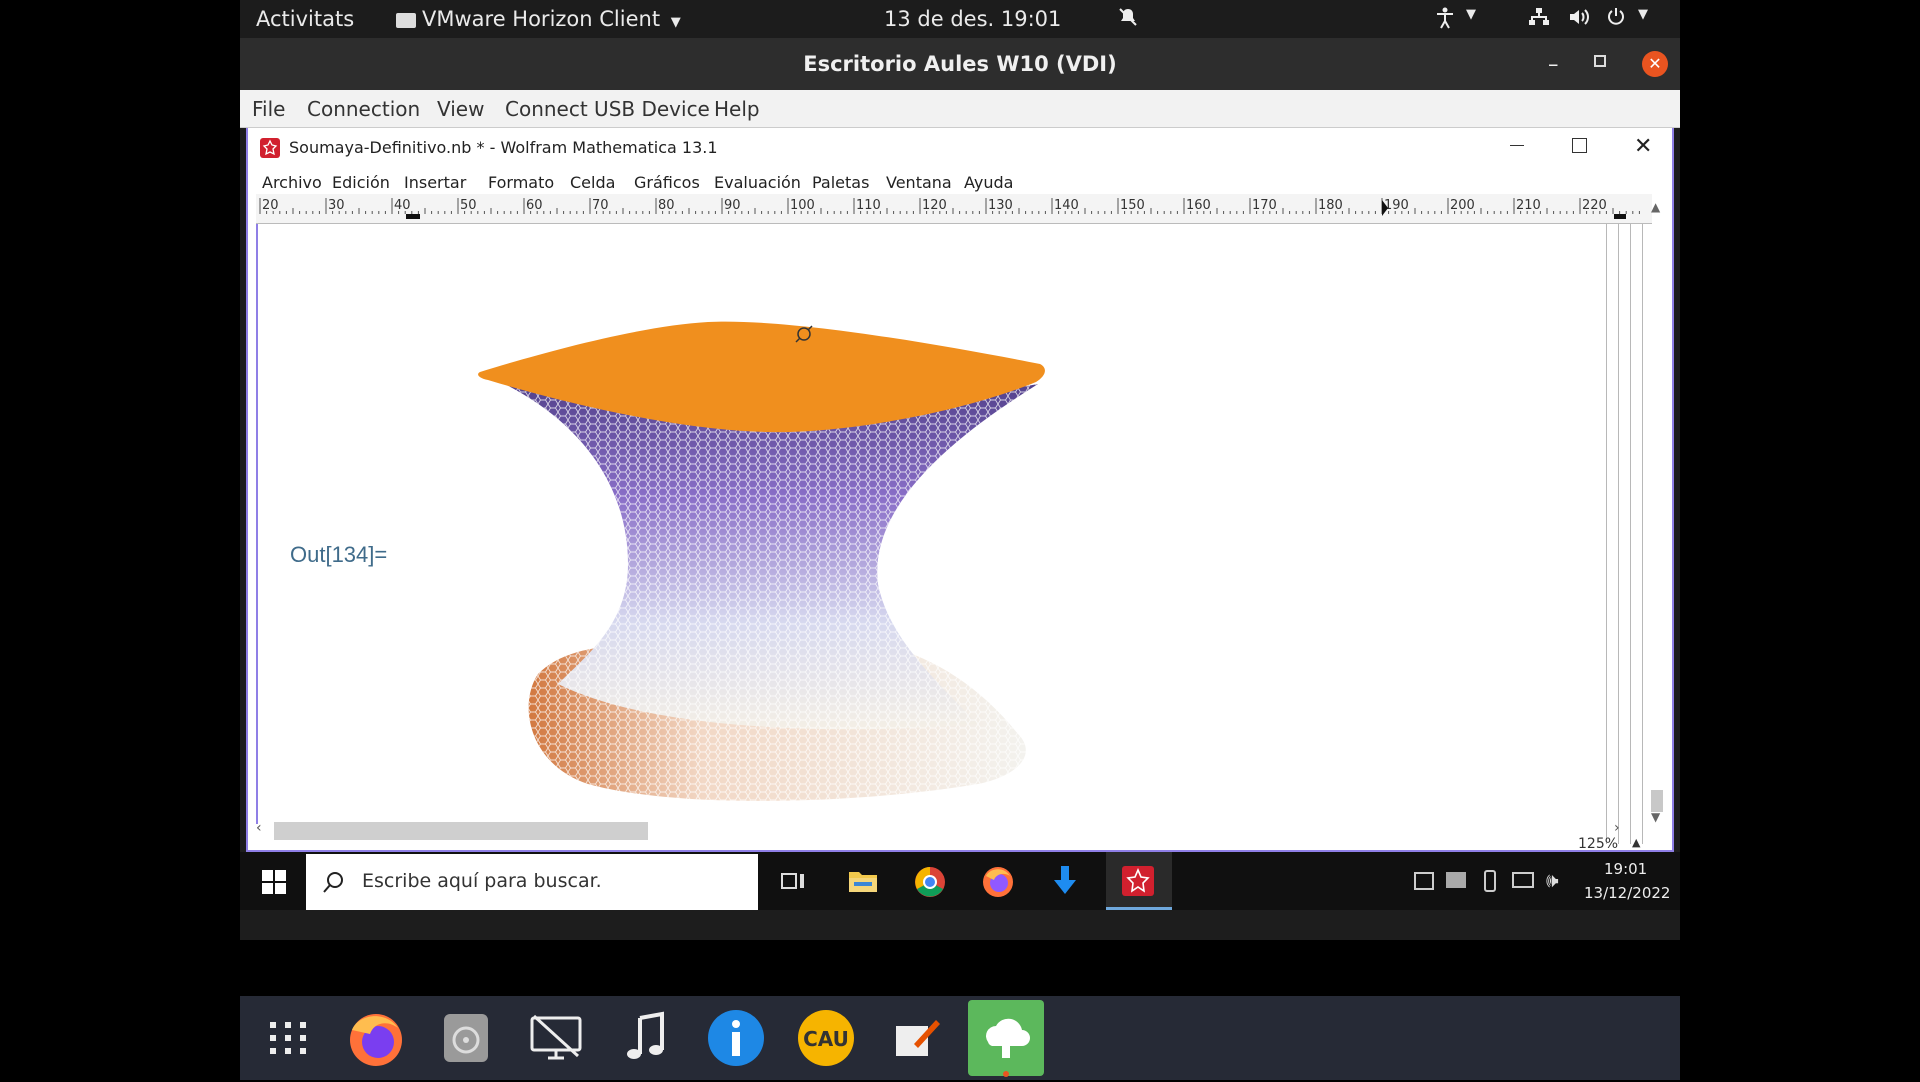 This screenshot has height=1082, width=1920. I want to click on ruler-label: 150, so click(1132, 205).